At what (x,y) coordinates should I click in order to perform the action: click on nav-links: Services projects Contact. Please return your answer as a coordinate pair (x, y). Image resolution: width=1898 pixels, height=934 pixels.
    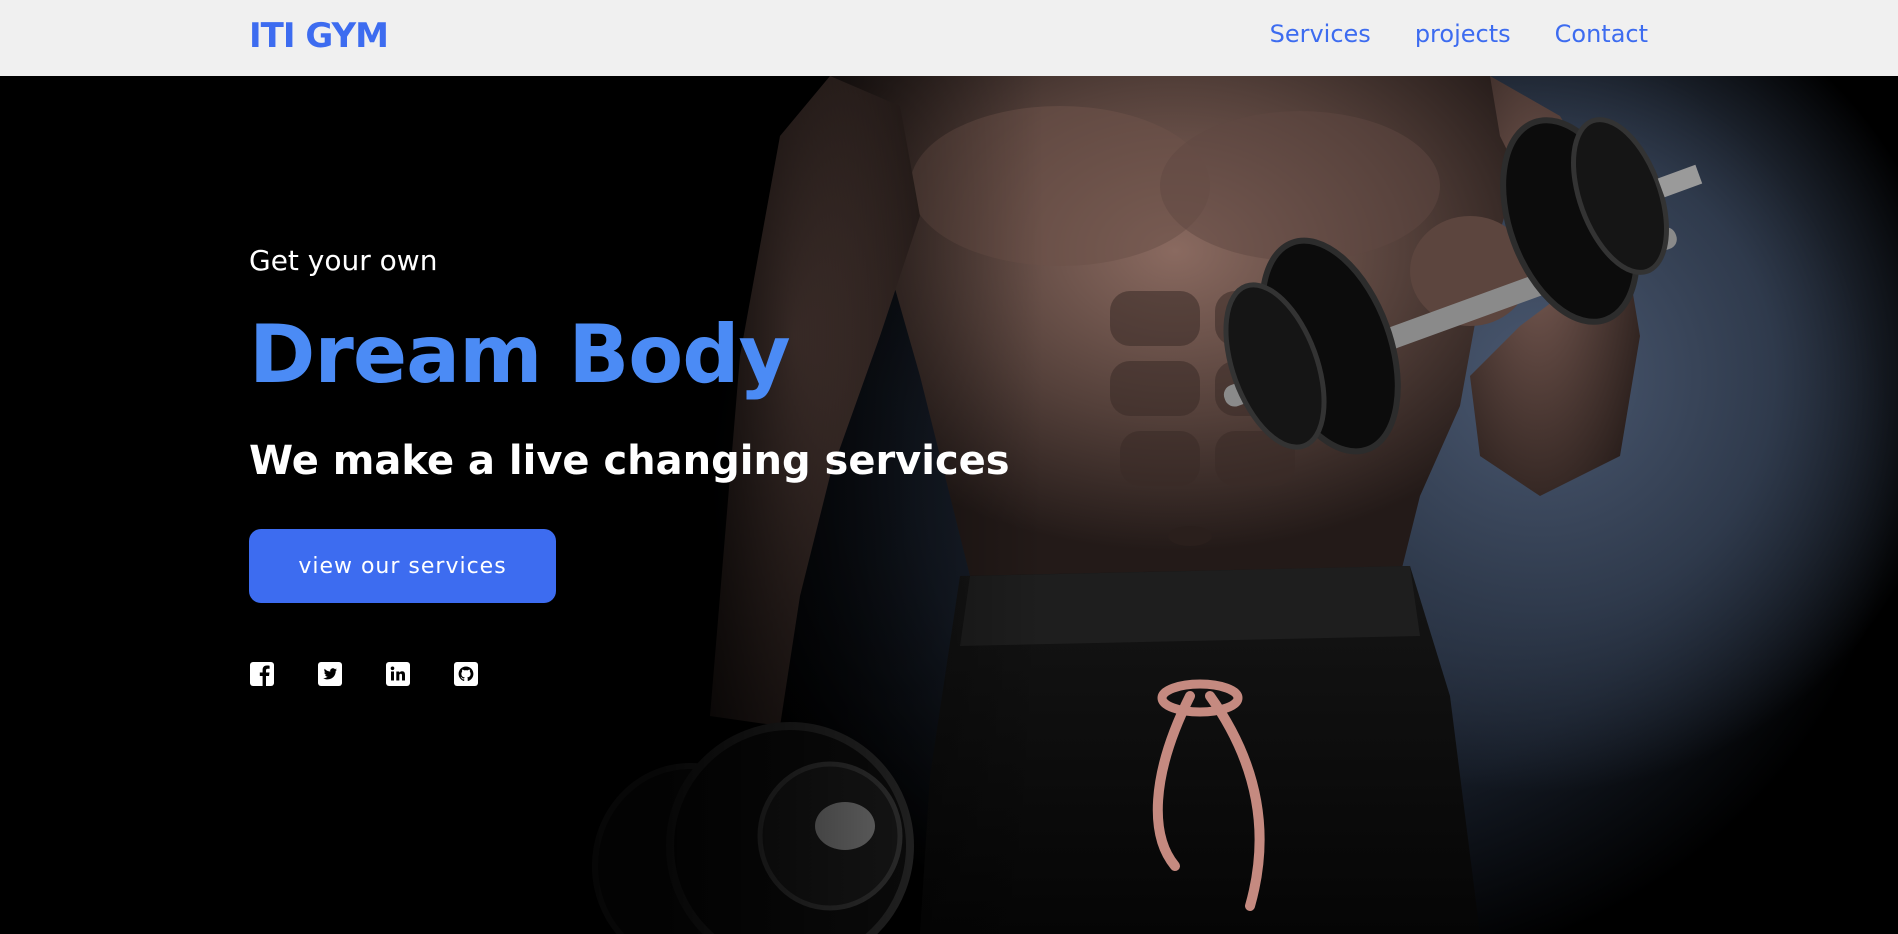
    Looking at the image, I should click on (1459, 34).